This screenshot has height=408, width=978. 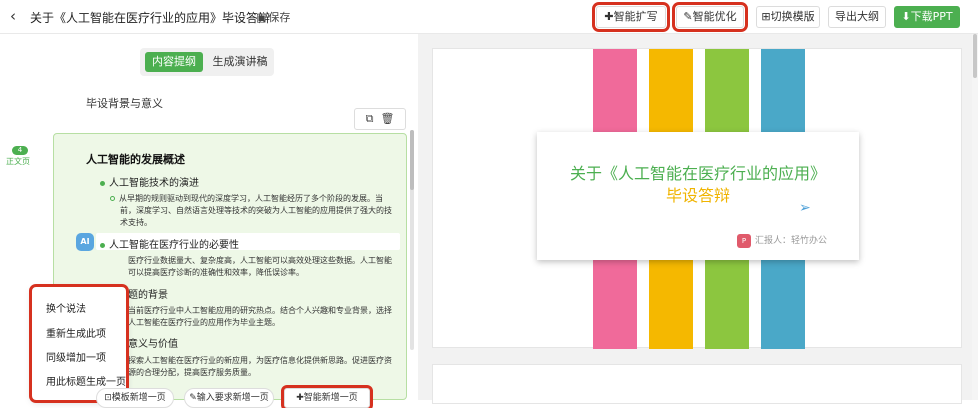 I want to click on tab-content-outline: 内容提纲, so click(x=174, y=62).